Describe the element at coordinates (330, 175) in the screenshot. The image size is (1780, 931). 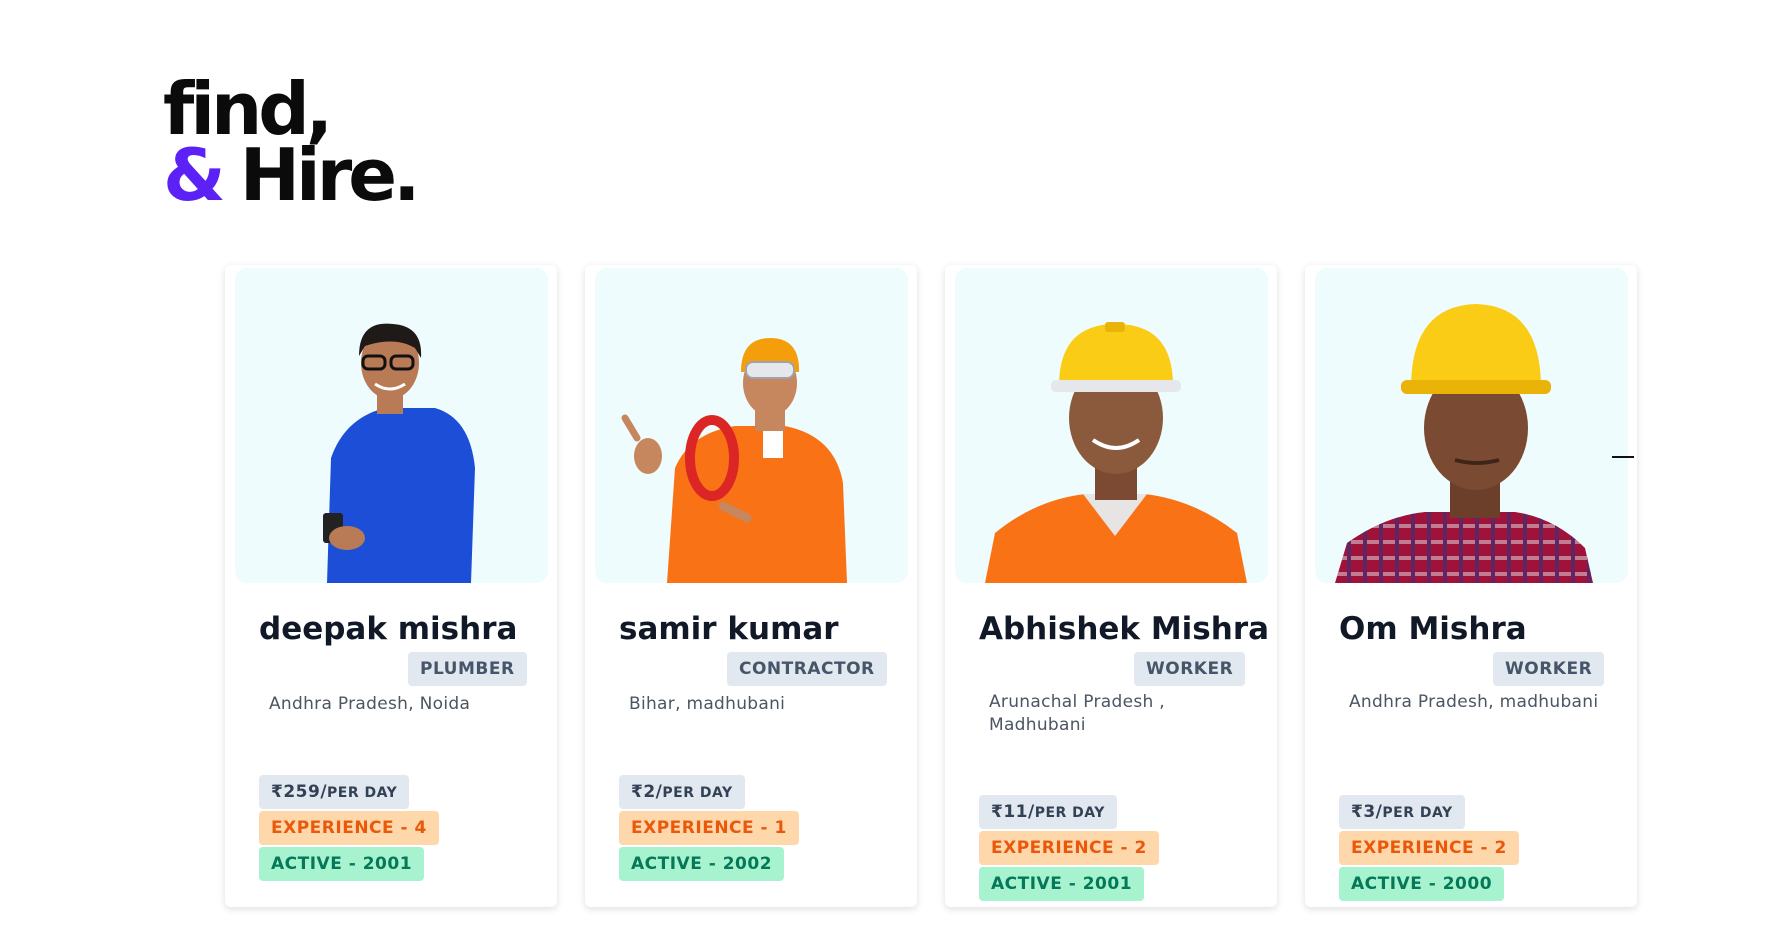
I see `logo-hire: Hire.` at that location.